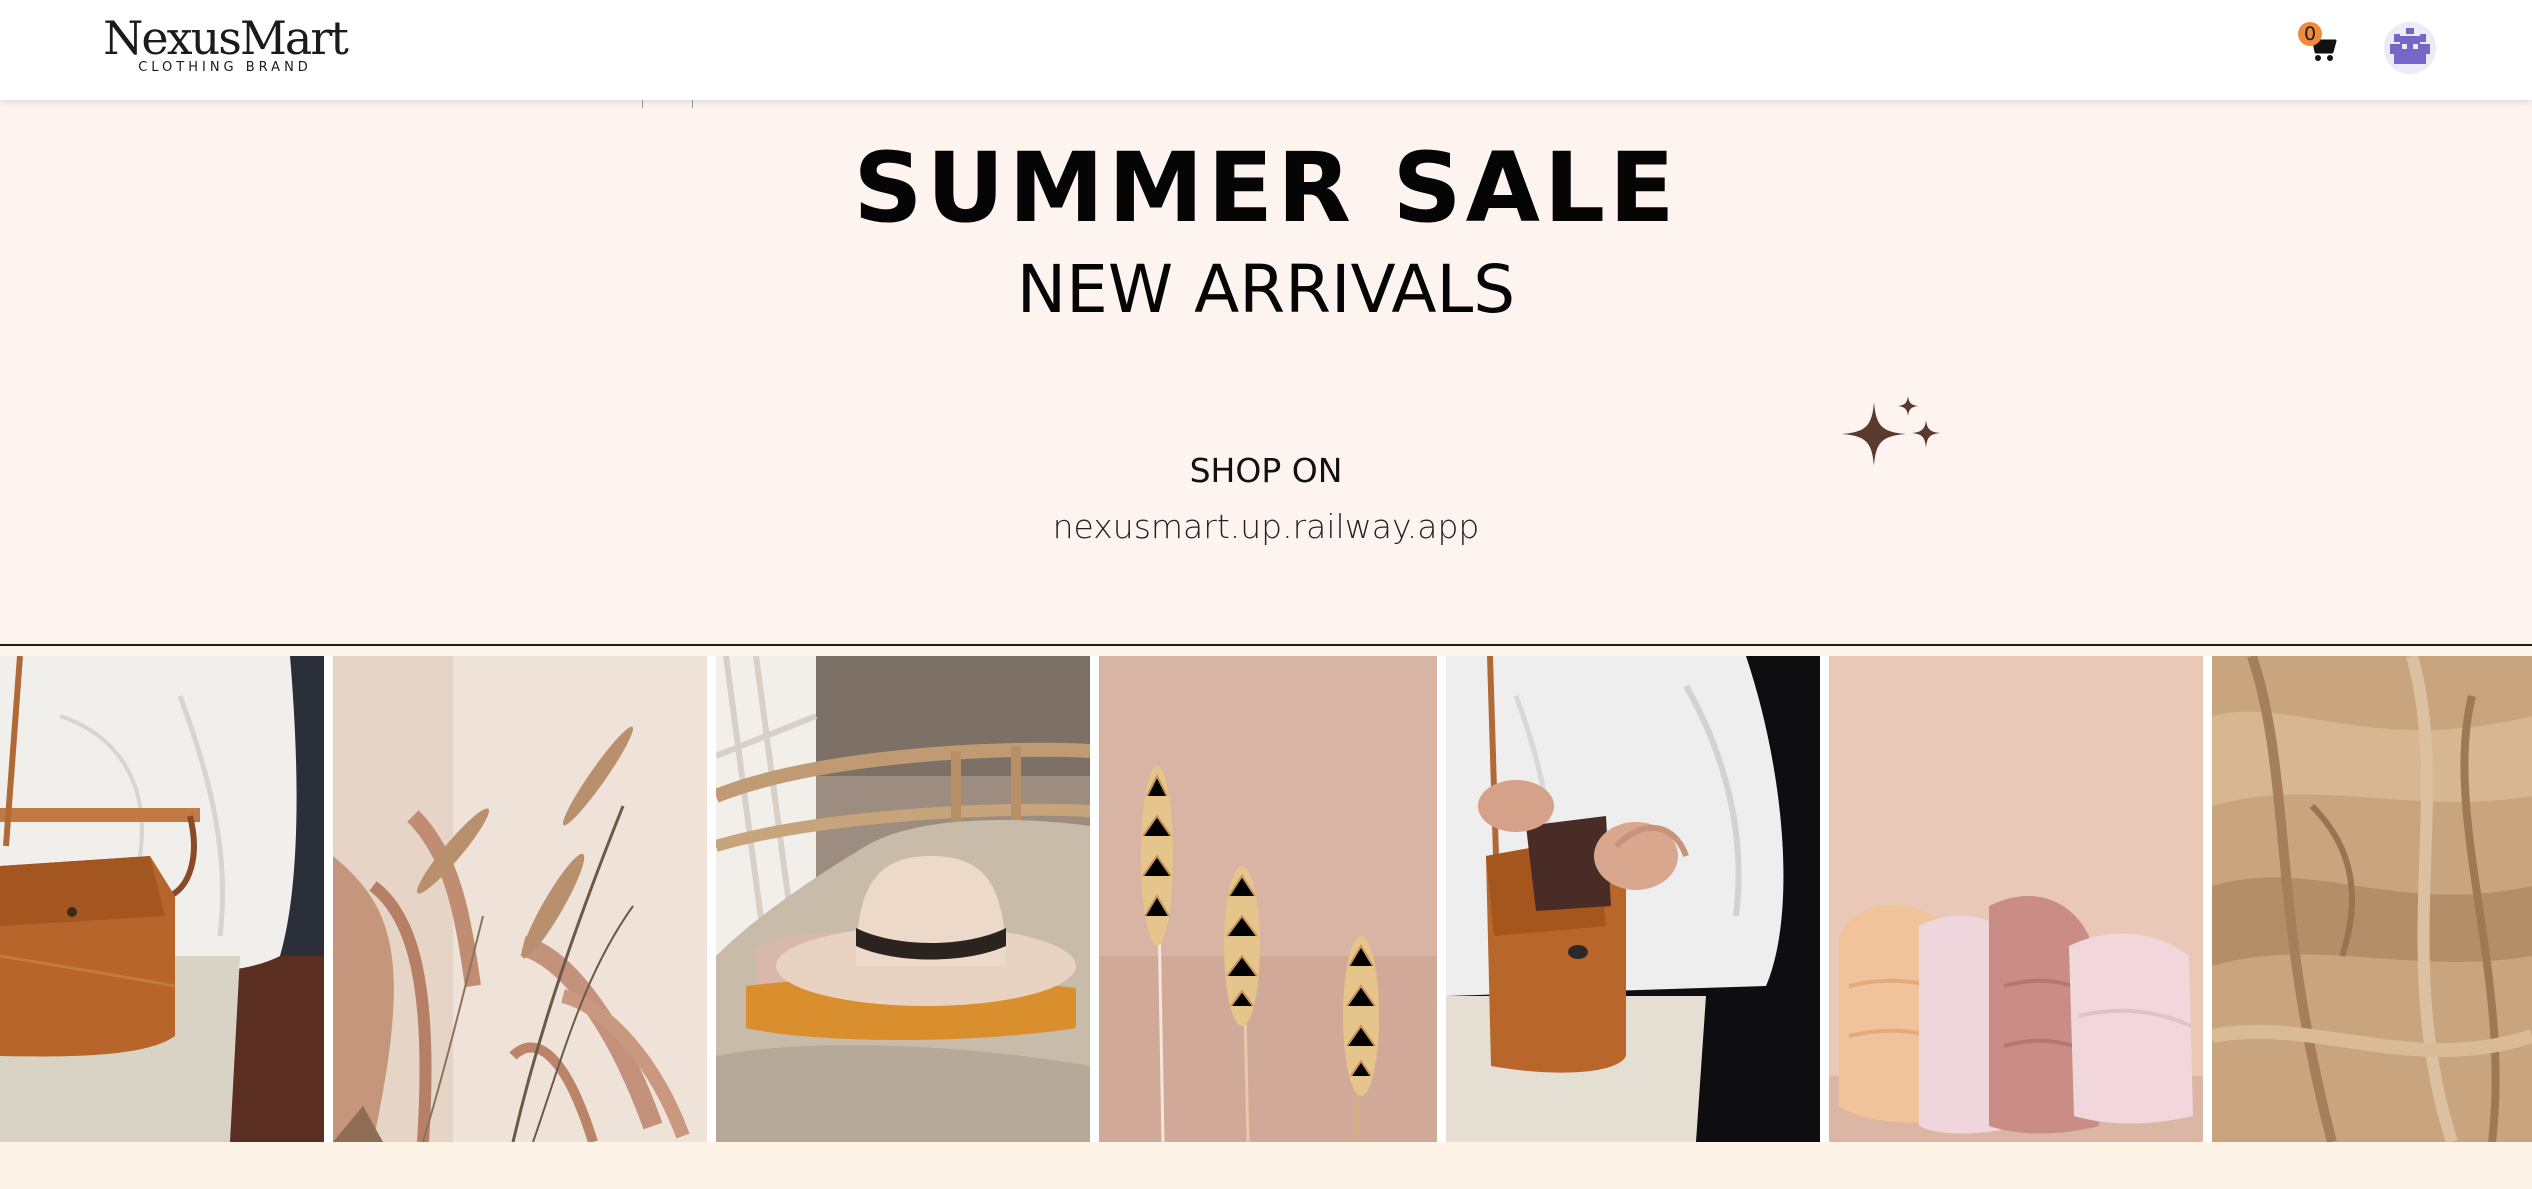 The width and height of the screenshot is (2532, 1189). Describe the element at coordinates (2372, 899) in the screenshot. I see `gallery-image-linen` at that location.